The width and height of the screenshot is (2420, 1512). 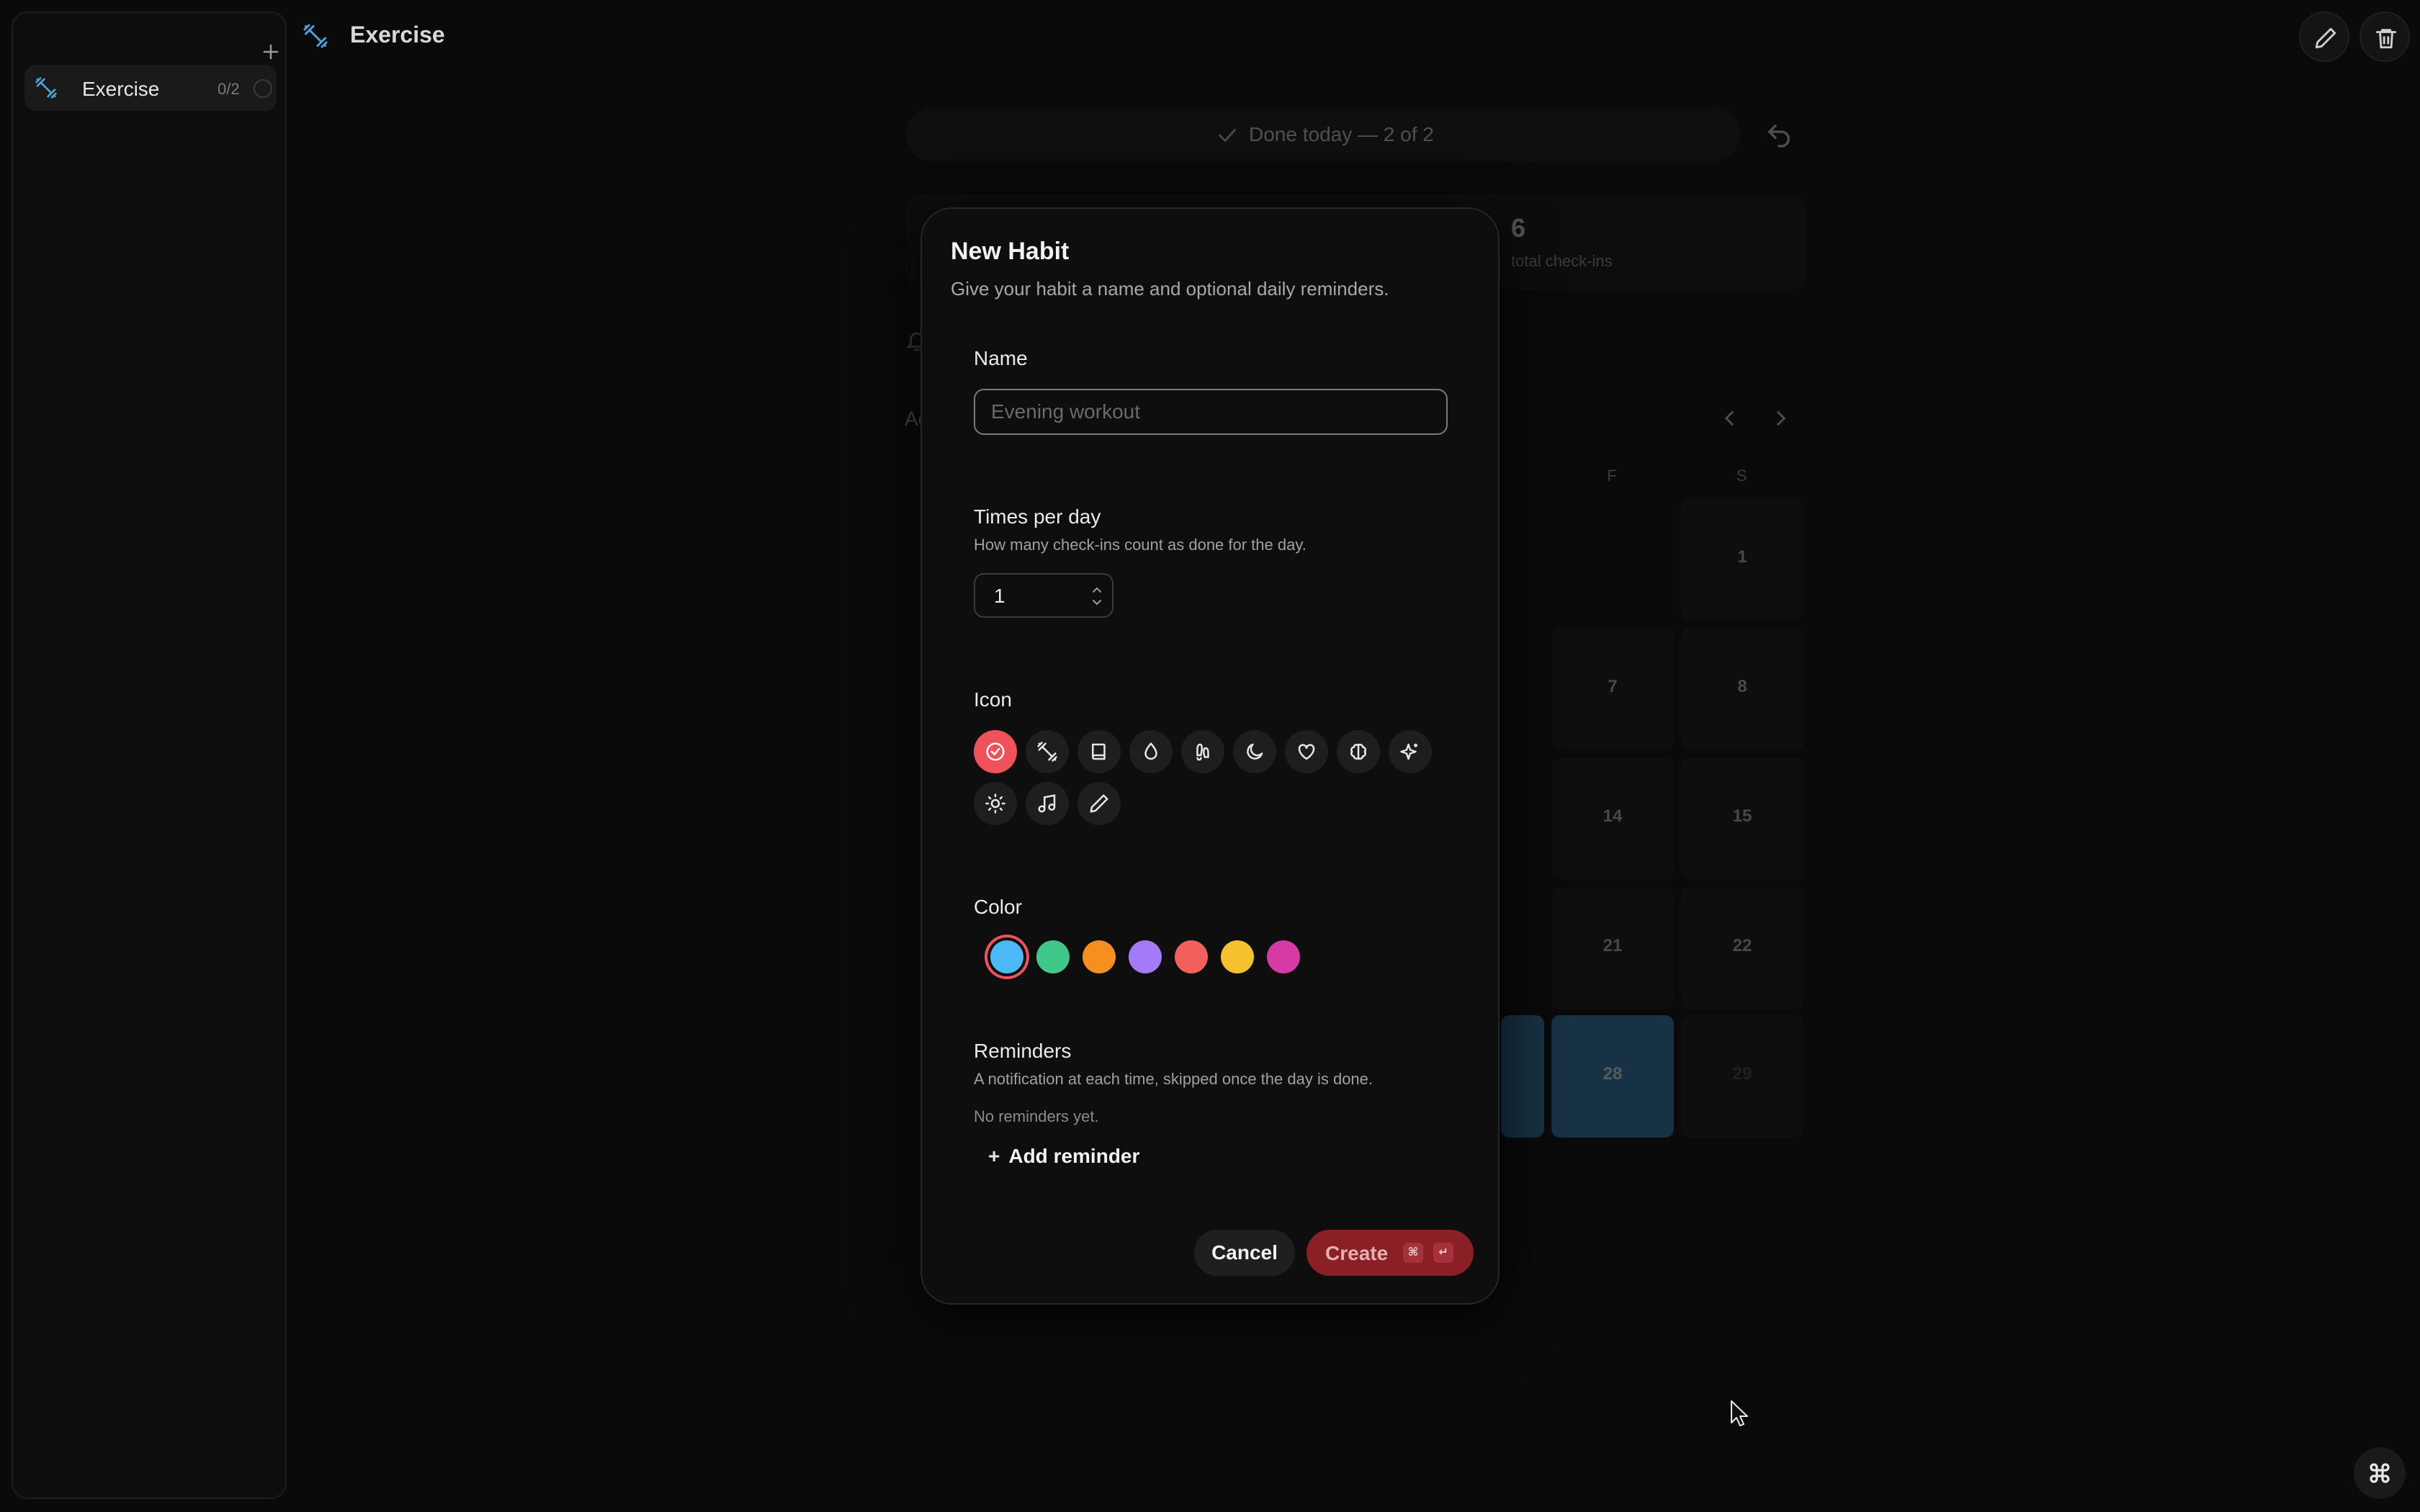 I want to click on icon-option-droplet, so click(x=1151, y=751).